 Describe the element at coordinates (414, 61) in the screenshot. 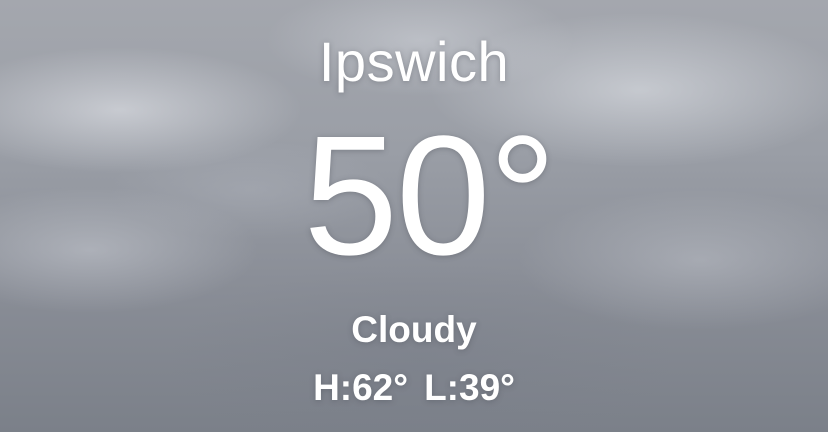

I see `city-name: Ipswich` at that location.